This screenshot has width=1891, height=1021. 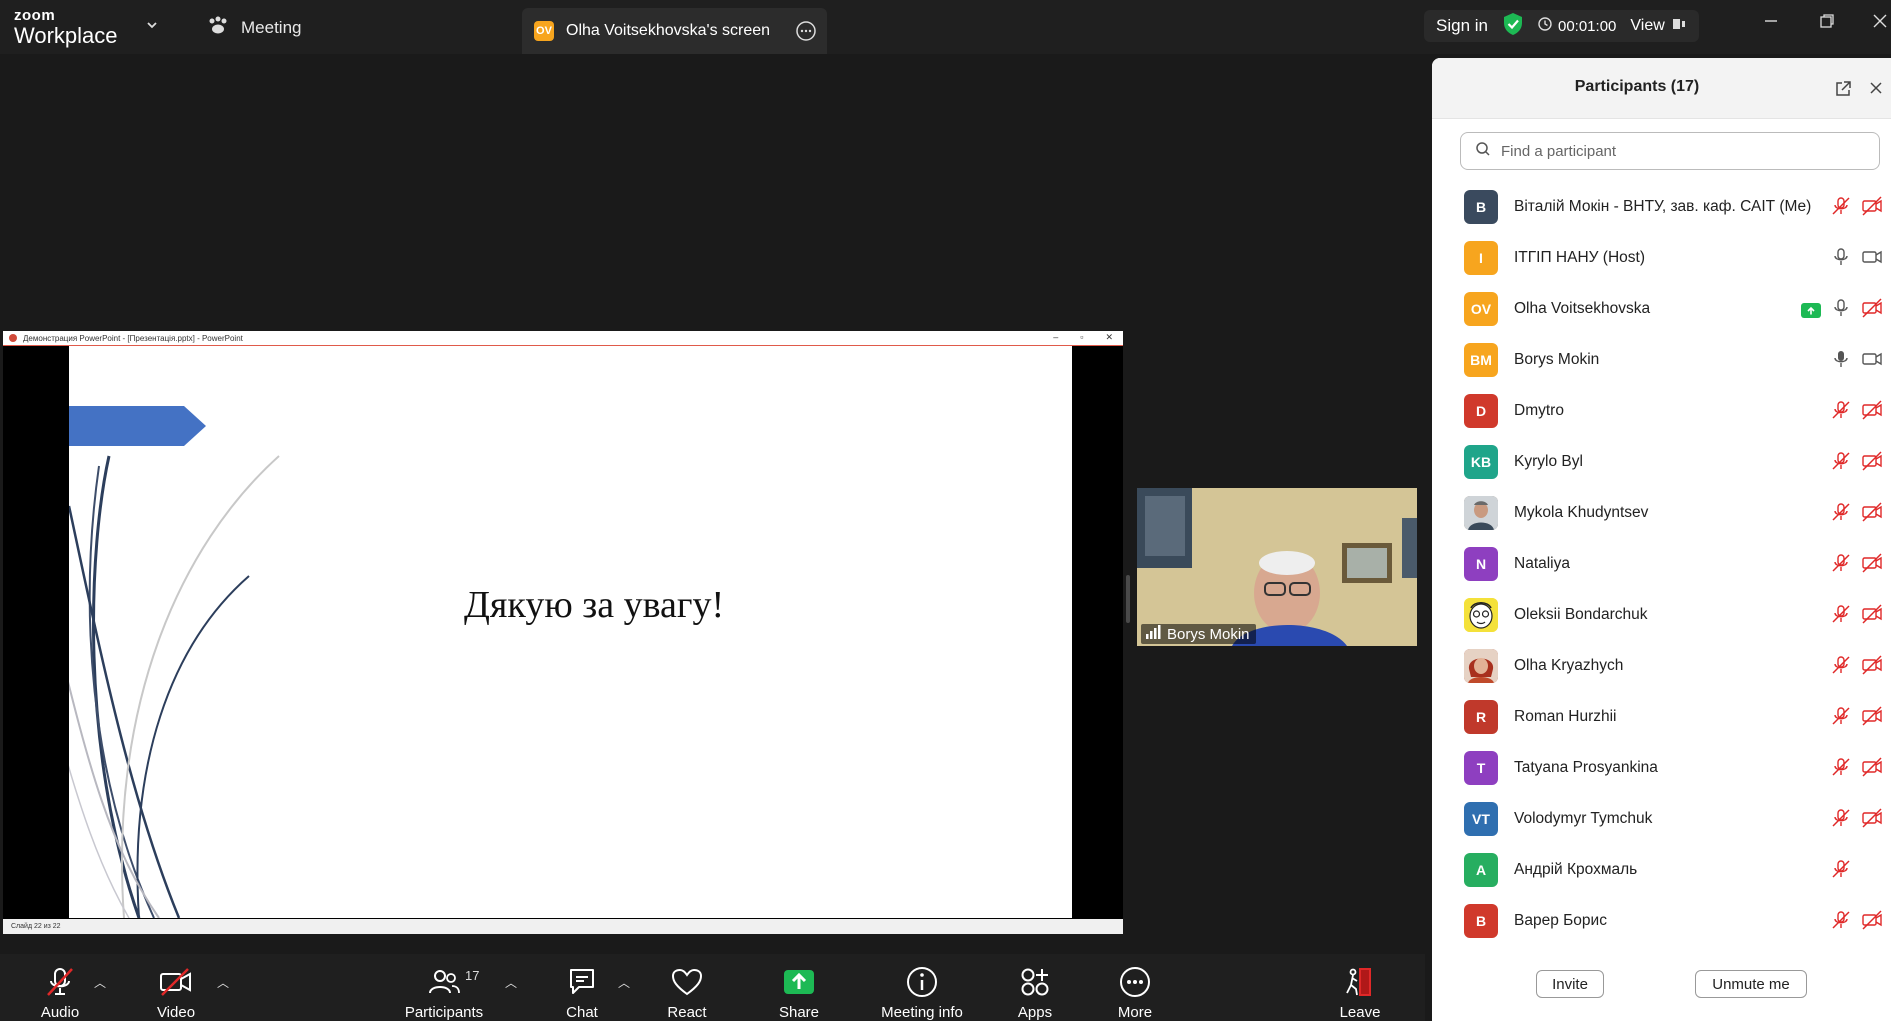 What do you see at coordinates (511, 982) in the screenshot?
I see `participants-options-chevron-icon: ︿` at bounding box center [511, 982].